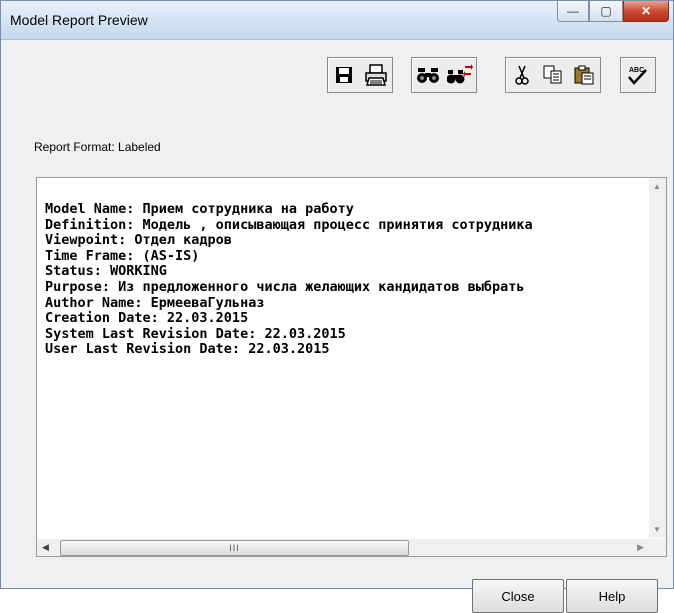 This screenshot has height=613, width=674. What do you see at coordinates (147, 318) in the screenshot?
I see `report-line: Creation Date: 22.03.2015` at bounding box center [147, 318].